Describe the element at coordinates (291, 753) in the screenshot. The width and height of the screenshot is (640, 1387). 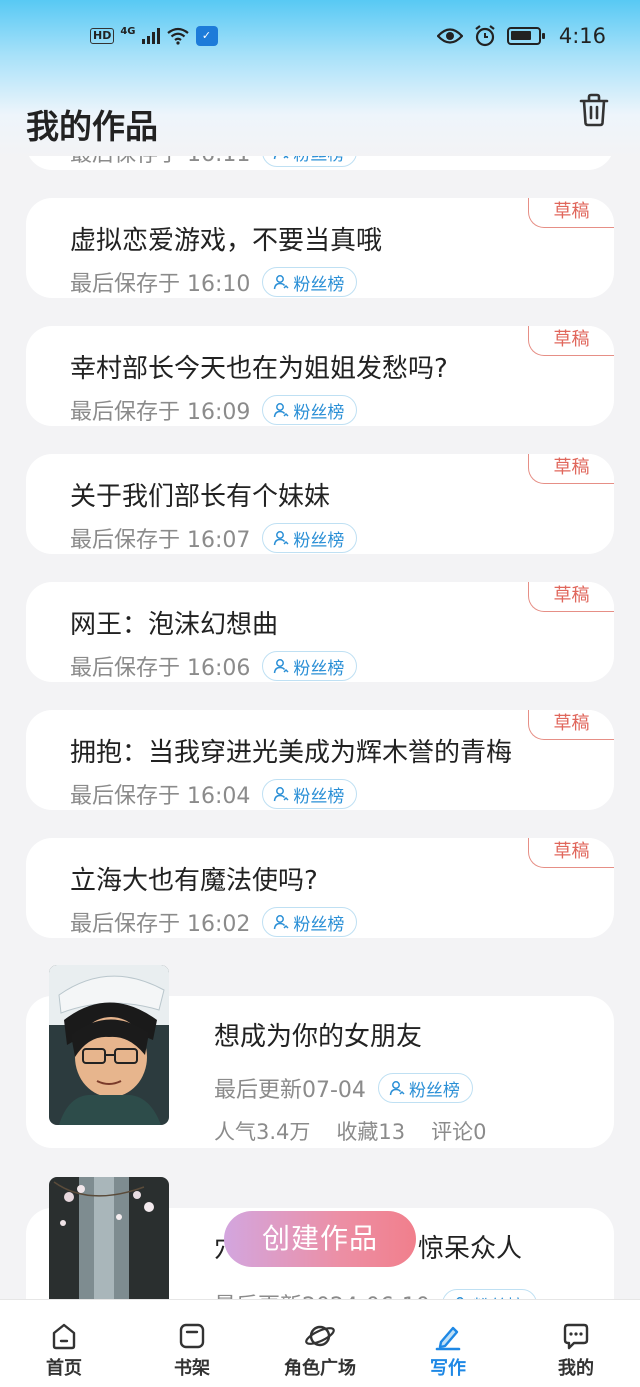
I see `work-title: 拥抱：当我穿进光美成为辉木誉的青梅` at that location.